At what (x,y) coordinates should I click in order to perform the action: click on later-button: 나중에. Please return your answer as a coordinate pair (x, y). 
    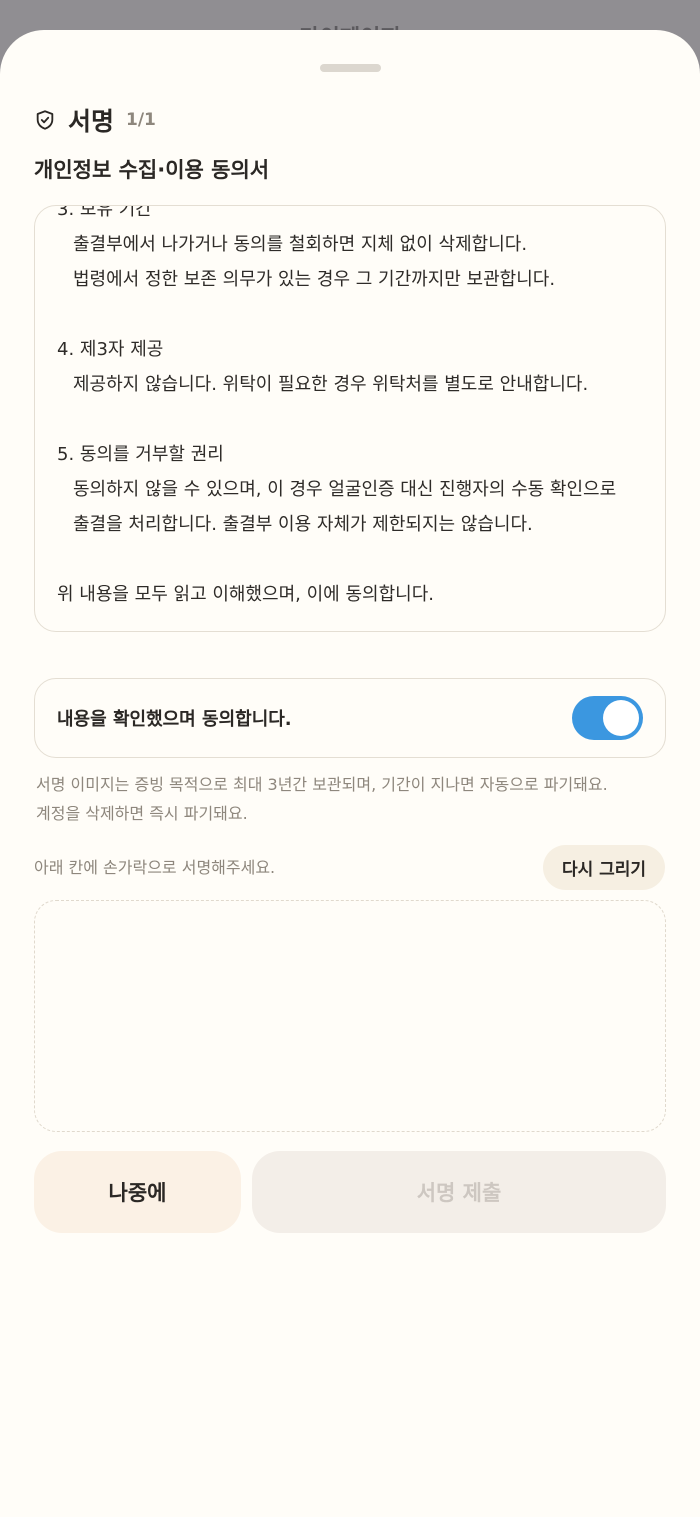
    Looking at the image, I should click on (137, 1192).